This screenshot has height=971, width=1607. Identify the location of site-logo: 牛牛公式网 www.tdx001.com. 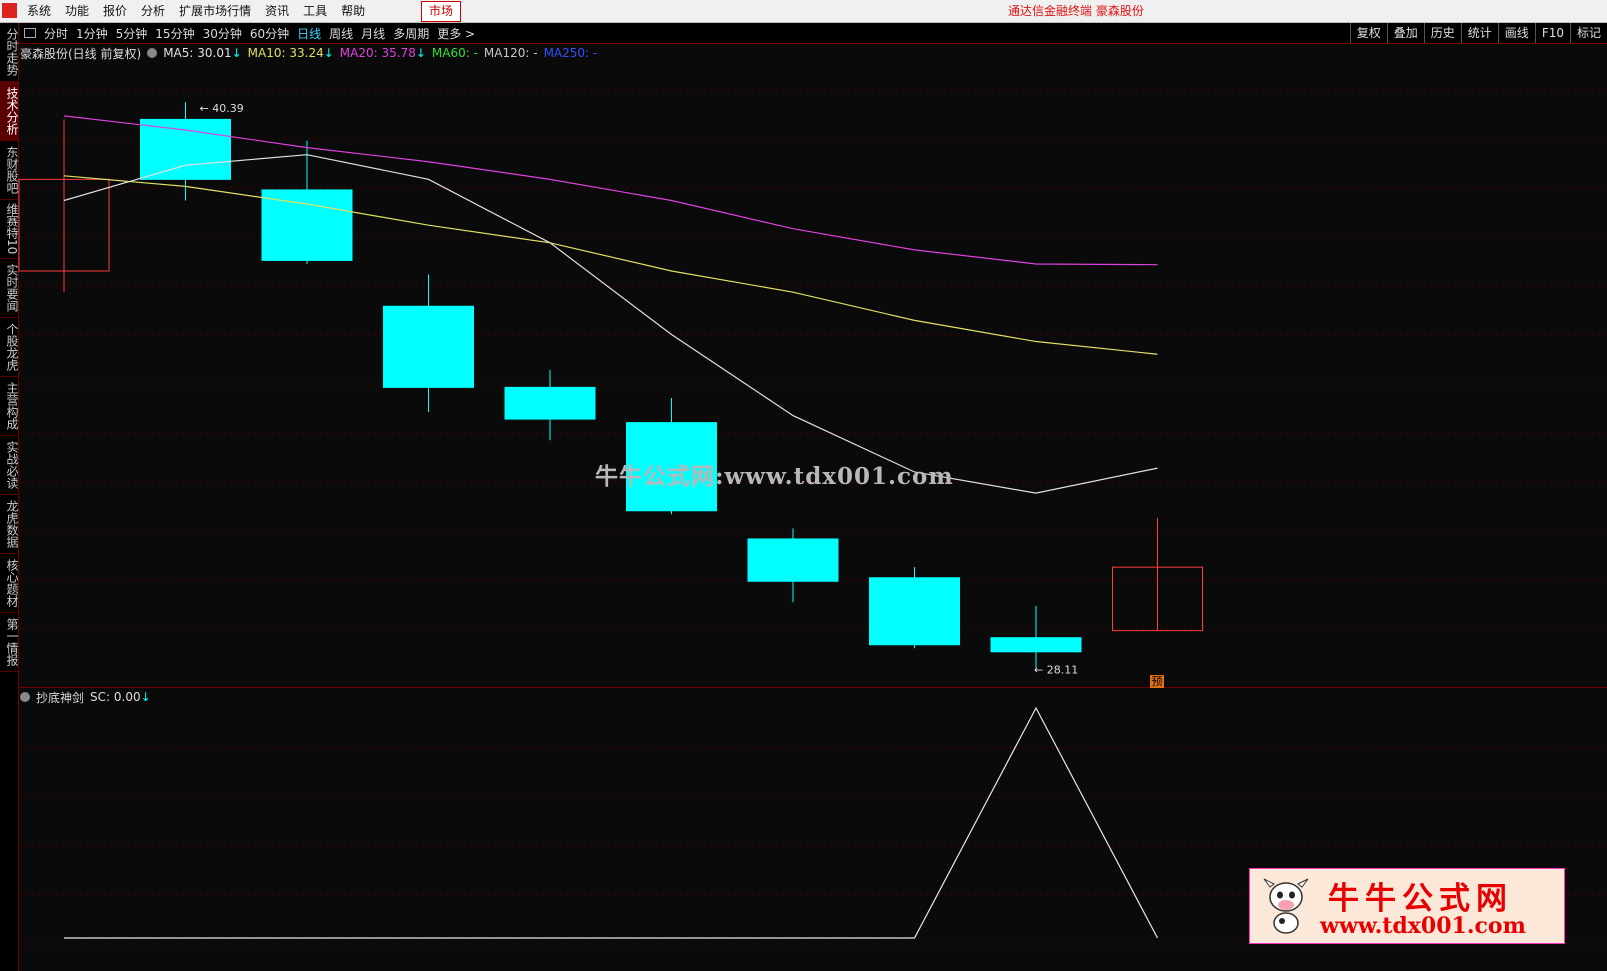
(1407, 906).